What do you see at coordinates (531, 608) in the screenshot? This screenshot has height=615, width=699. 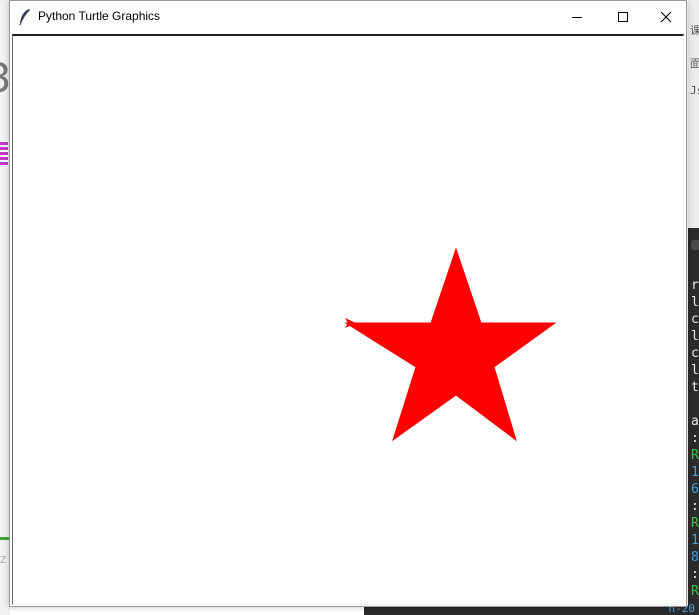 I see `background-taskbar-strip: n-20` at bounding box center [531, 608].